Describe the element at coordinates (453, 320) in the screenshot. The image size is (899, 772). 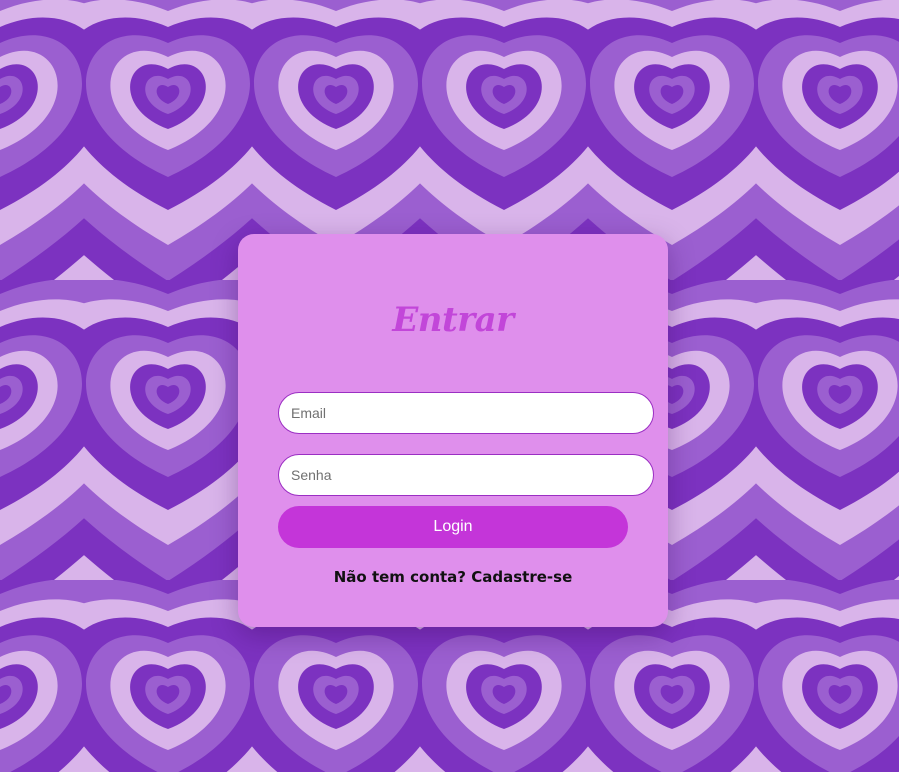
I see `login-title: Entrar` at that location.